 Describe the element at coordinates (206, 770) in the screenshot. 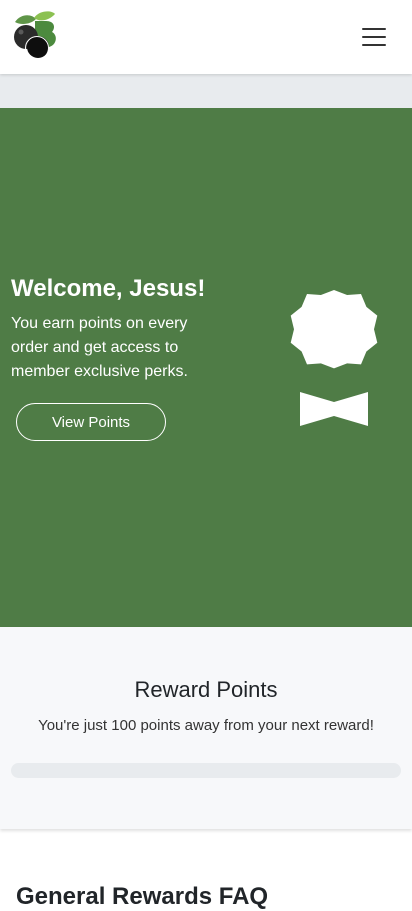

I see `reward-progress-bar` at that location.